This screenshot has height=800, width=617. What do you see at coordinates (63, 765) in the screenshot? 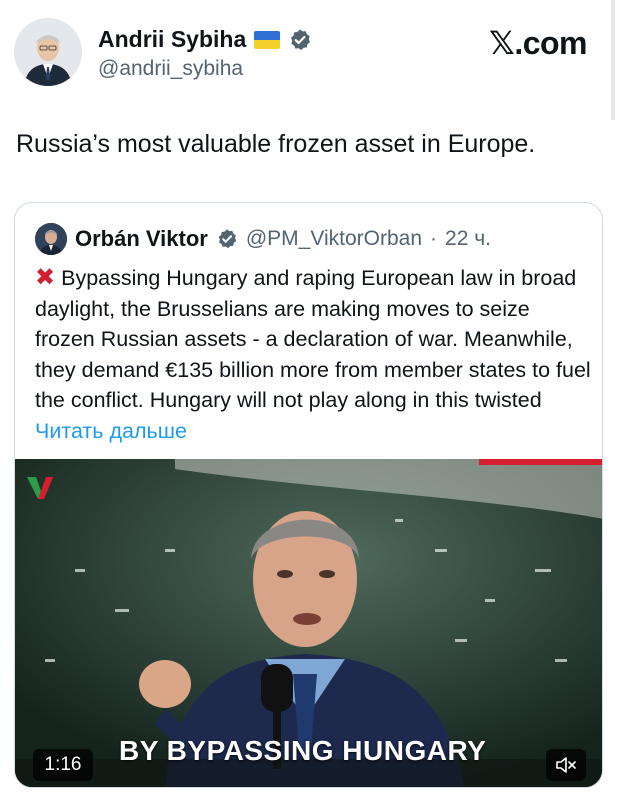
I see `video-duration: 1:16` at bounding box center [63, 765].